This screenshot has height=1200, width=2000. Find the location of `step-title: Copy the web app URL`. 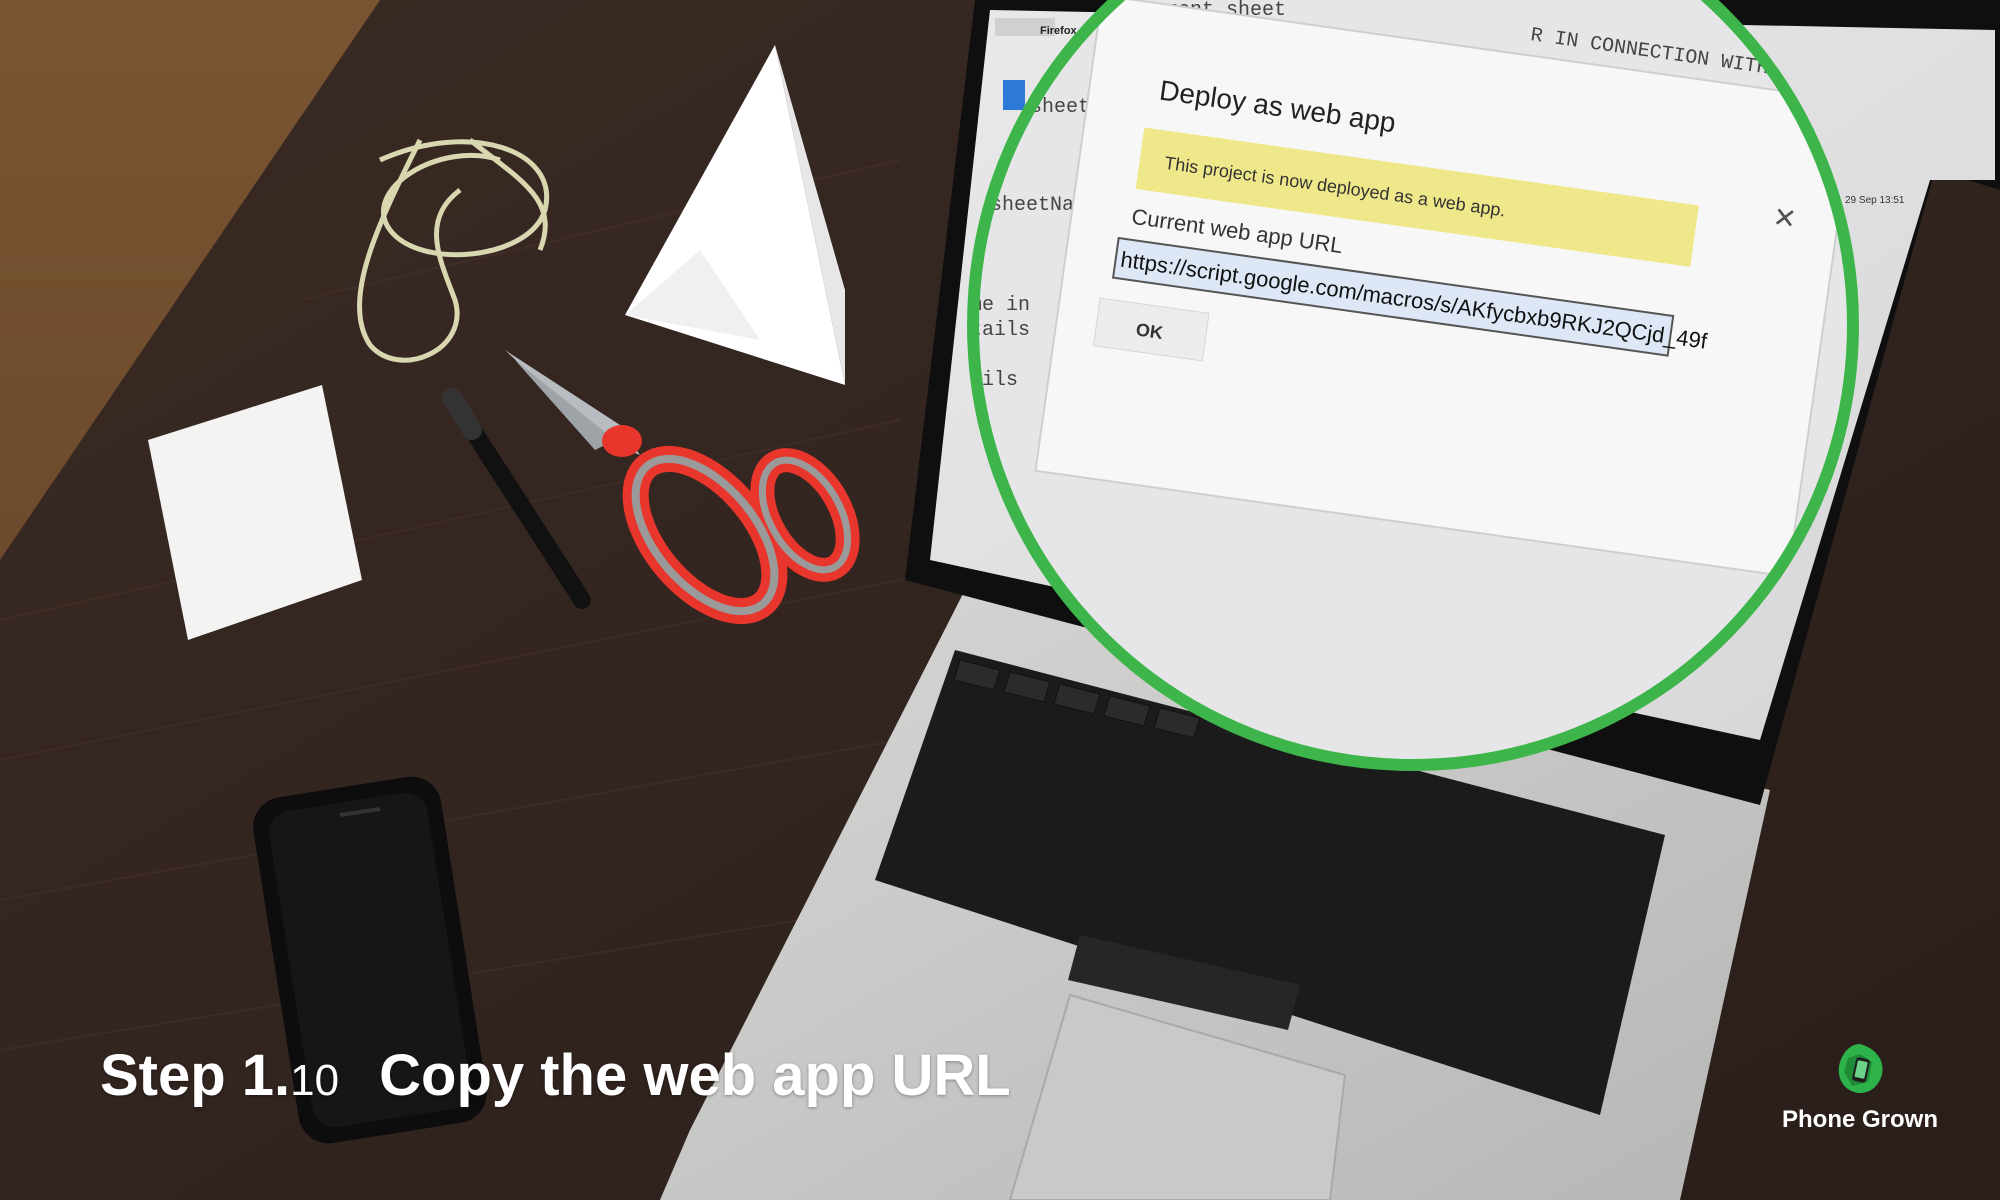

step-title: Copy the web app URL is located at coordinates (695, 1075).